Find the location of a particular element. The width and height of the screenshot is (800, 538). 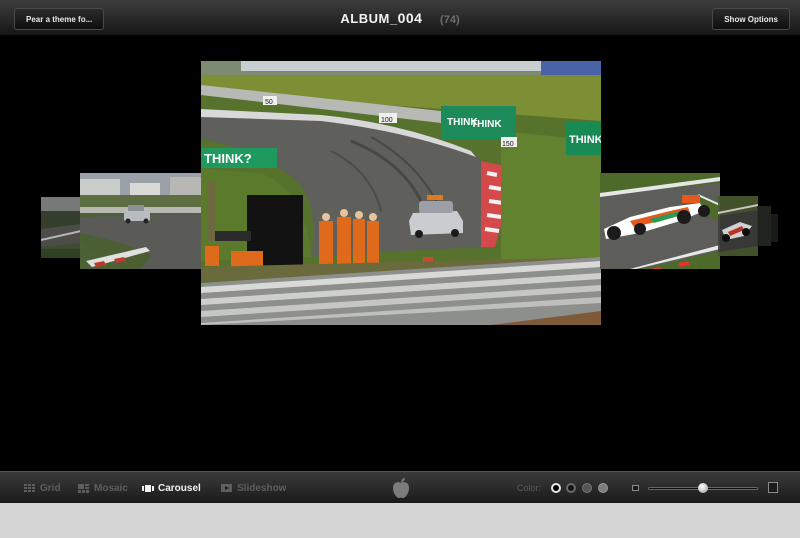

small-size-icon is located at coordinates (635, 488).